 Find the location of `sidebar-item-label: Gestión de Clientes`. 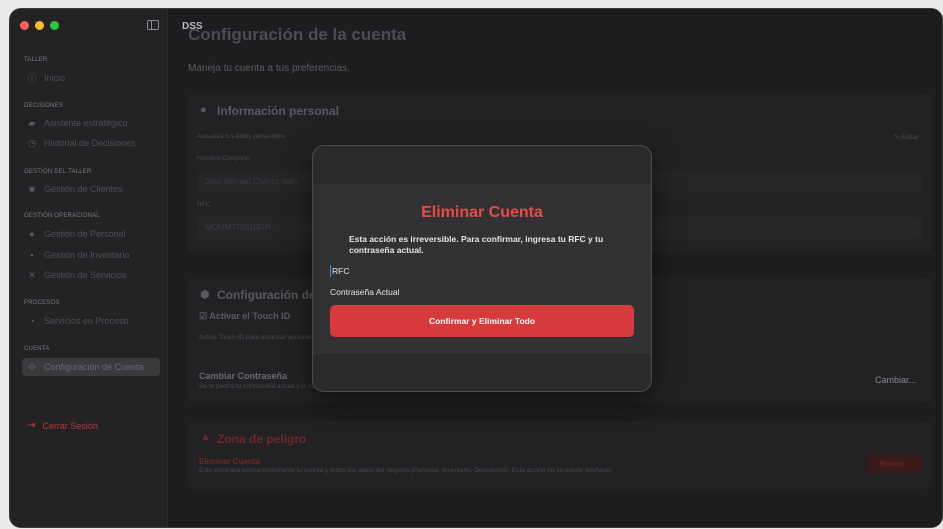

sidebar-item-label: Gestión de Clientes is located at coordinates (83, 189).